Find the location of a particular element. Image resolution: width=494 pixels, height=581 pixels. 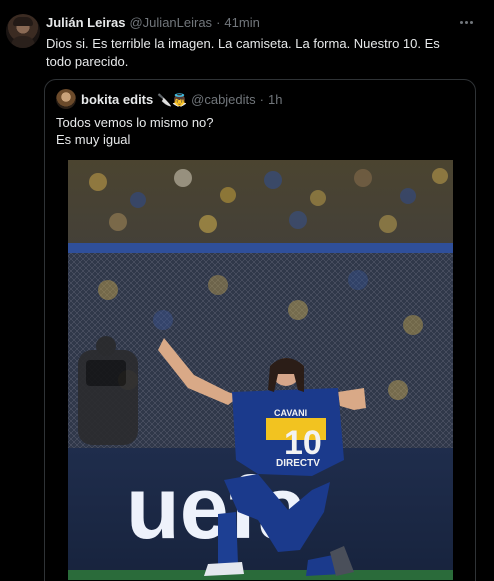

quote-author-name: bokita edits is located at coordinates (117, 99).